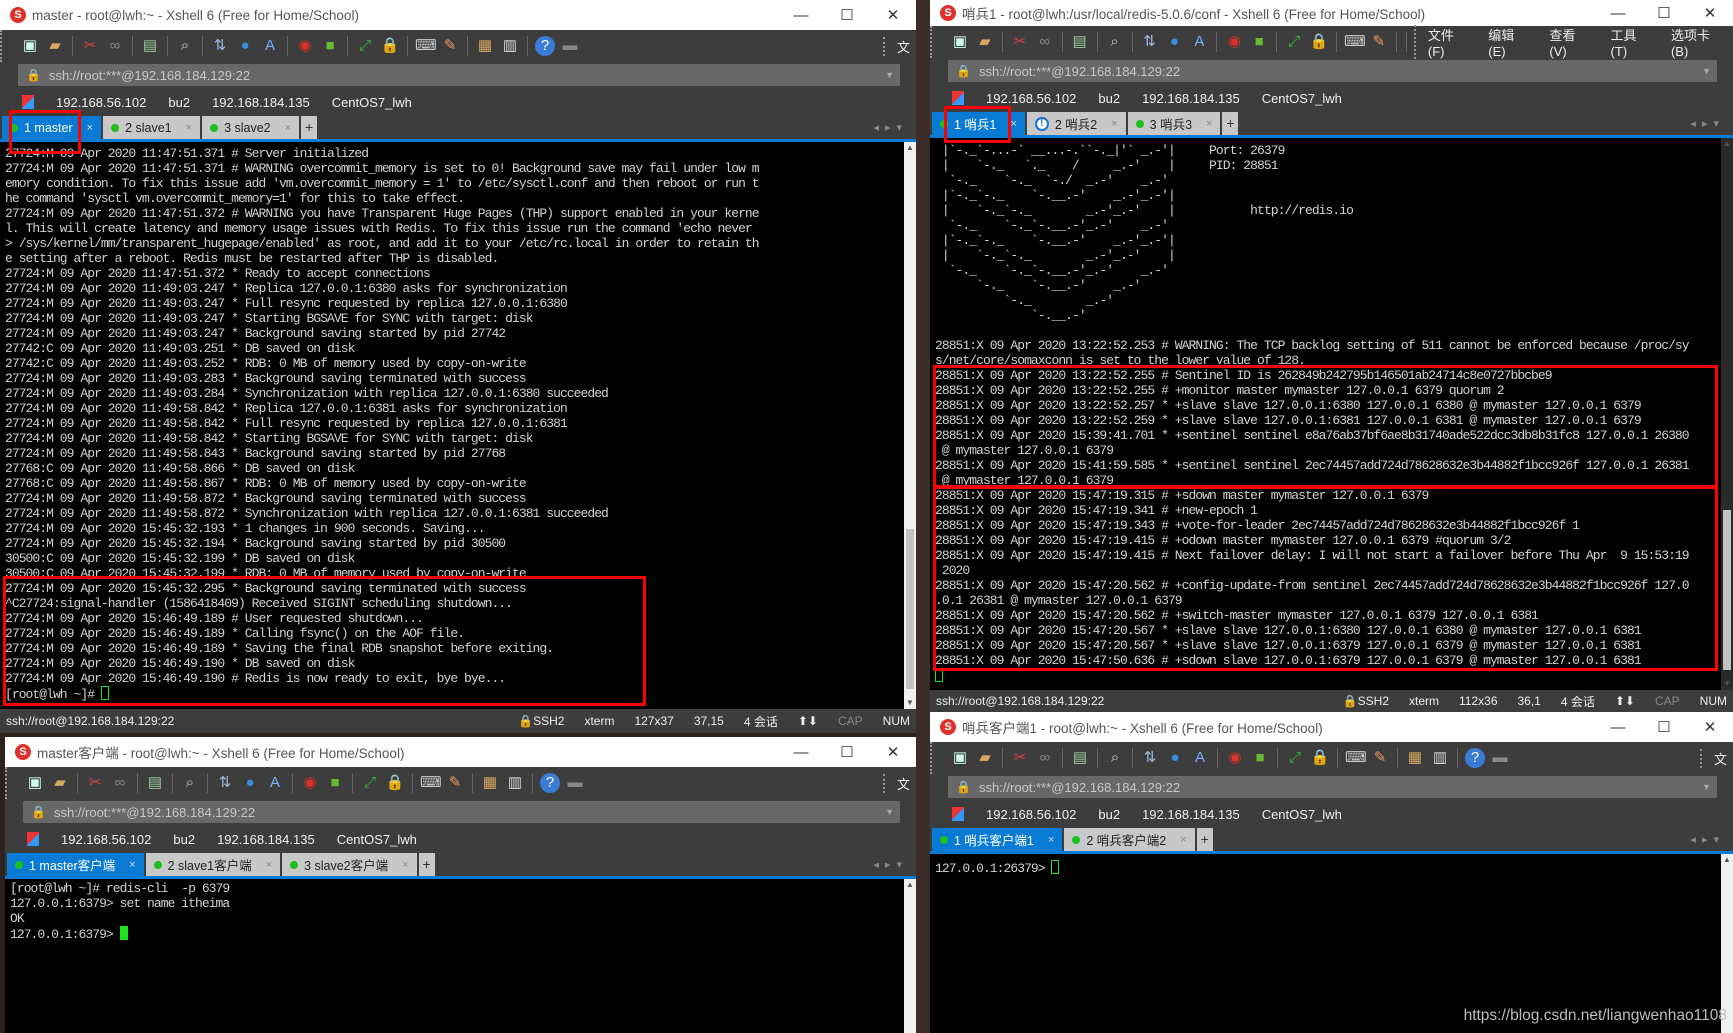  I want to click on menu-item: 选项卡(B), so click(1699, 42).